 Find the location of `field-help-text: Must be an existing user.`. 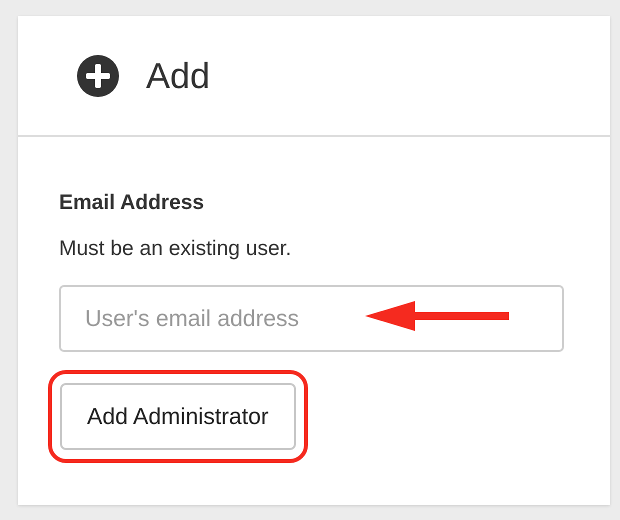

field-help-text: Must be an existing user. is located at coordinates (175, 249).